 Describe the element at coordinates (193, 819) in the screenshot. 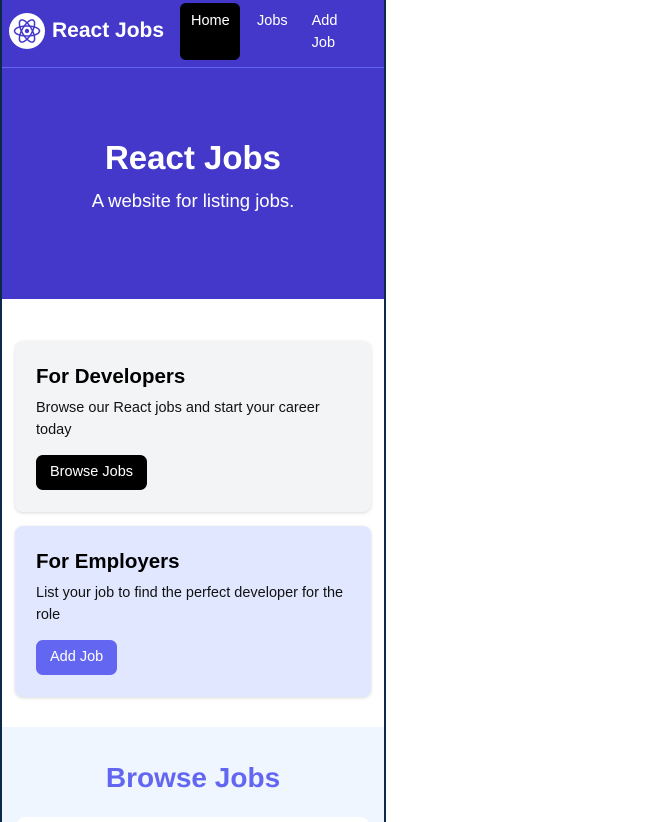

I see `job-listing-card` at that location.